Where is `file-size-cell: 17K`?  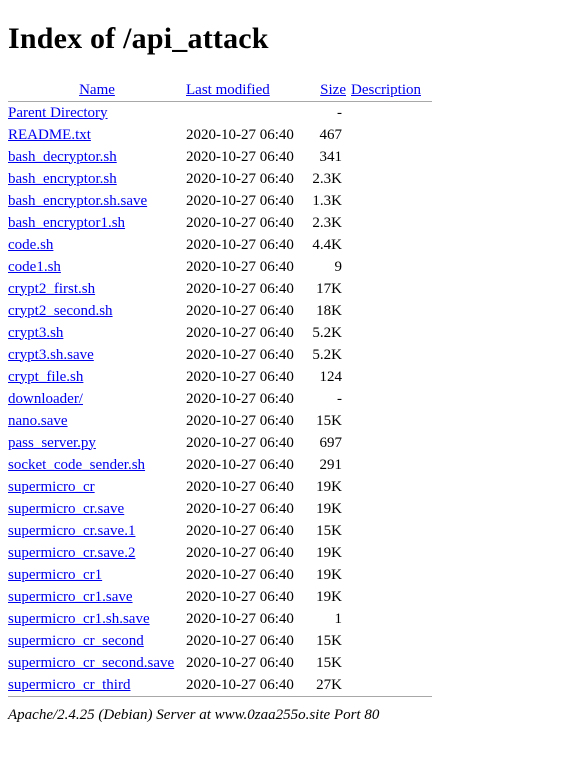
file-size-cell: 17K is located at coordinates (329, 288).